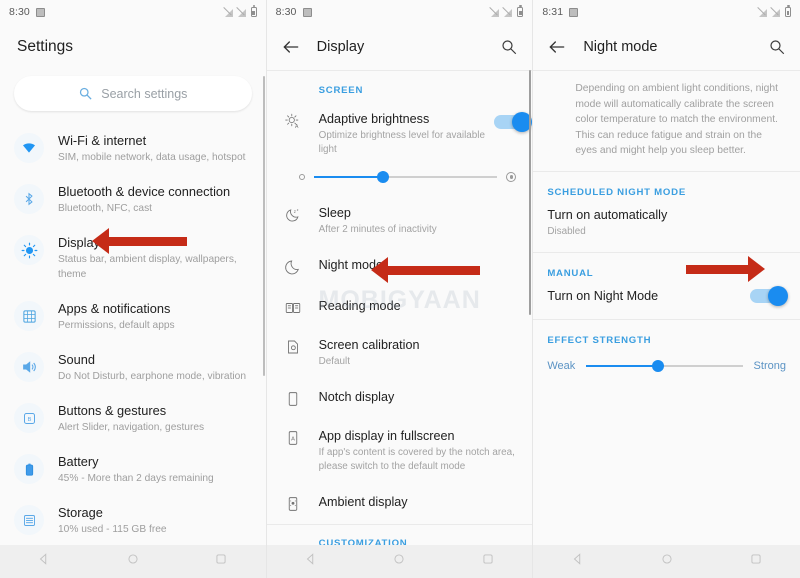 Image resolution: width=800 pixels, height=578 pixels. Describe the element at coordinates (293, 398) in the screenshot. I see `phone-icon` at that location.